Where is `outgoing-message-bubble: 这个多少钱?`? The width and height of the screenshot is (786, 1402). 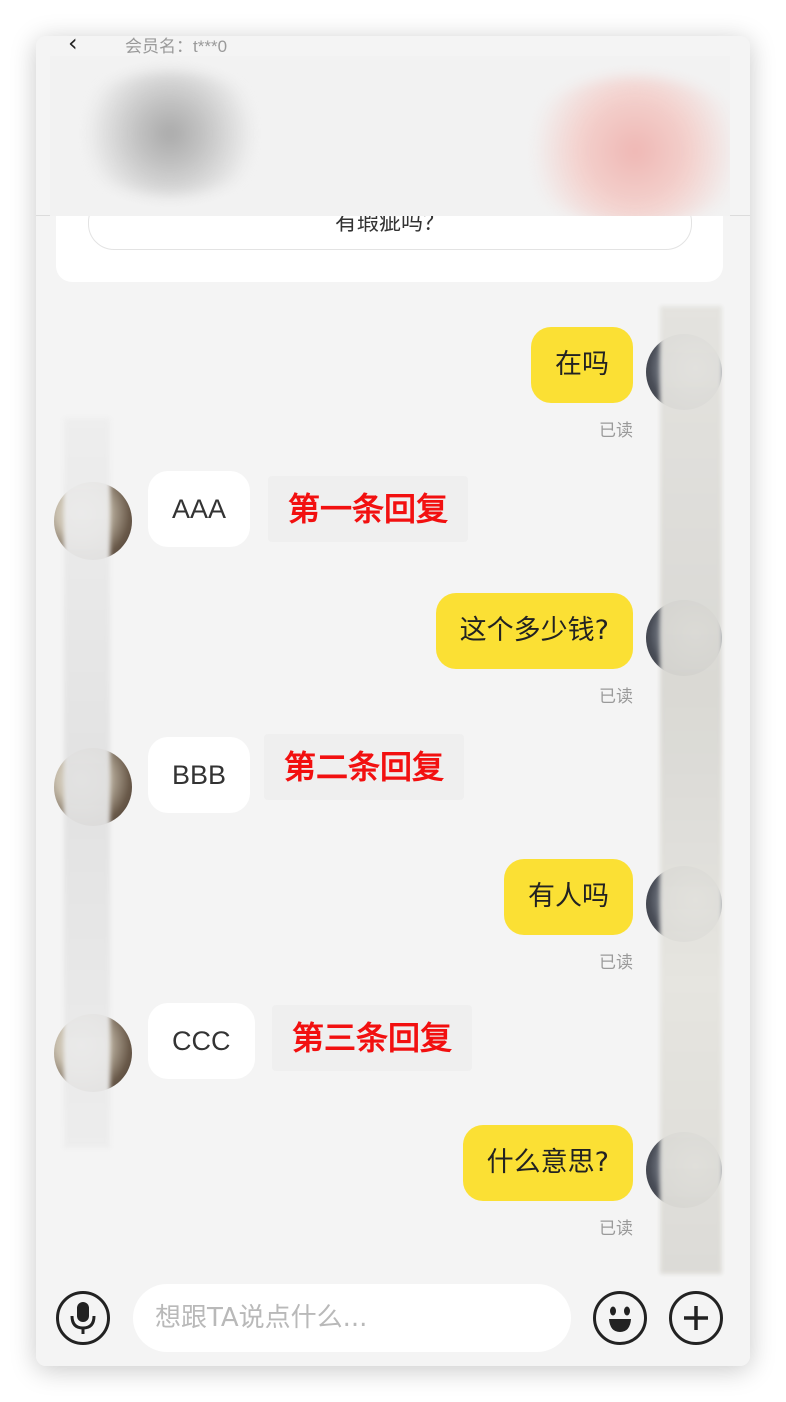
outgoing-message-bubble: 这个多少钱? is located at coordinates (534, 631).